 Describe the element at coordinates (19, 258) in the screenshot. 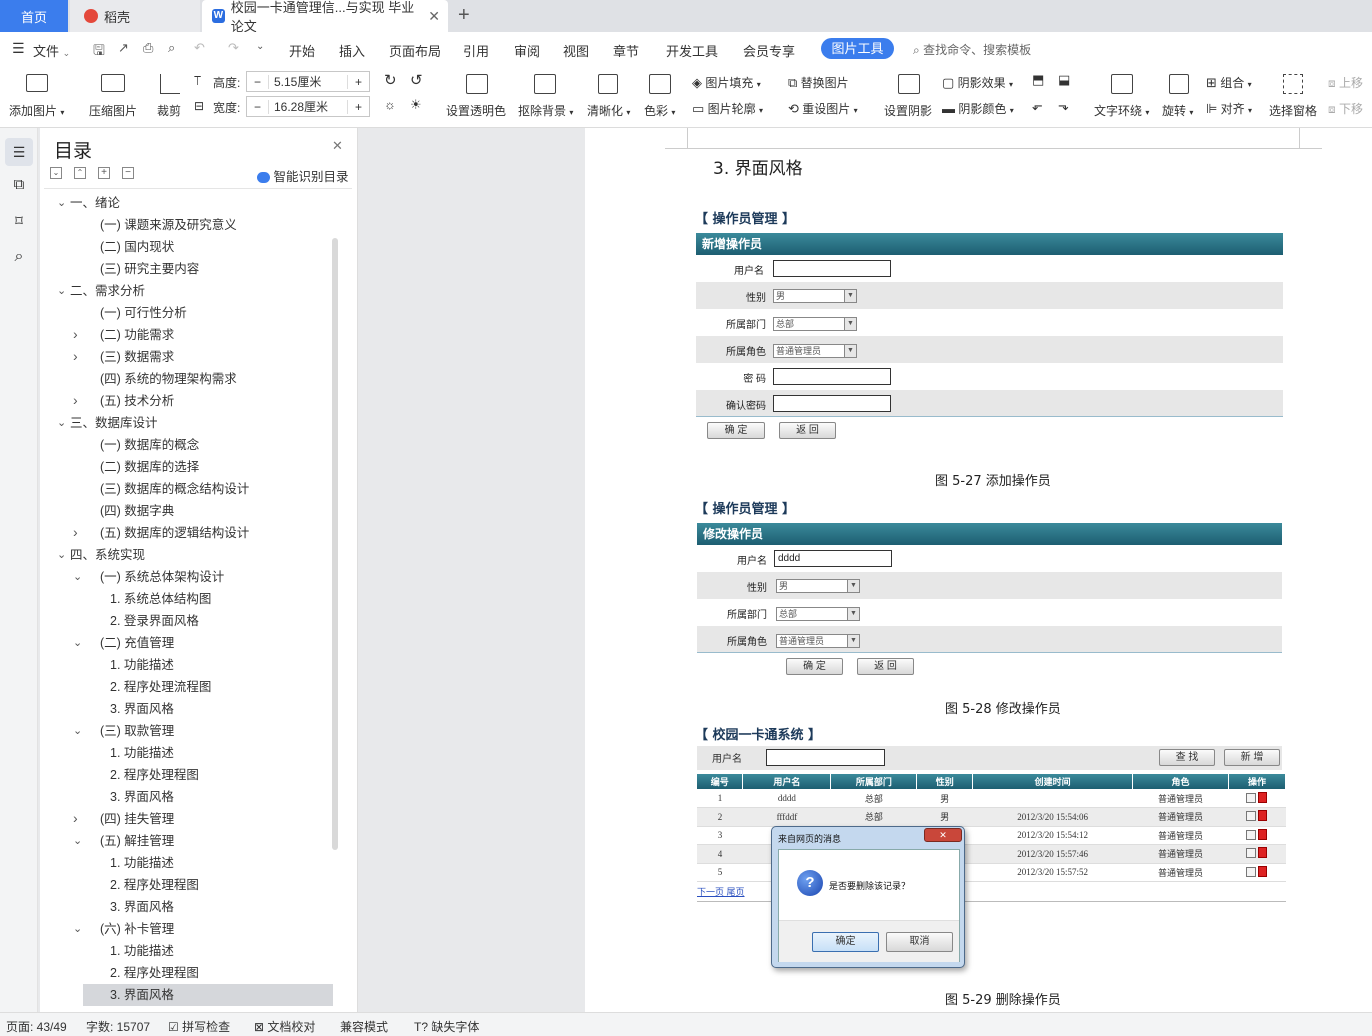

I see `search-icon: ⌕` at that location.